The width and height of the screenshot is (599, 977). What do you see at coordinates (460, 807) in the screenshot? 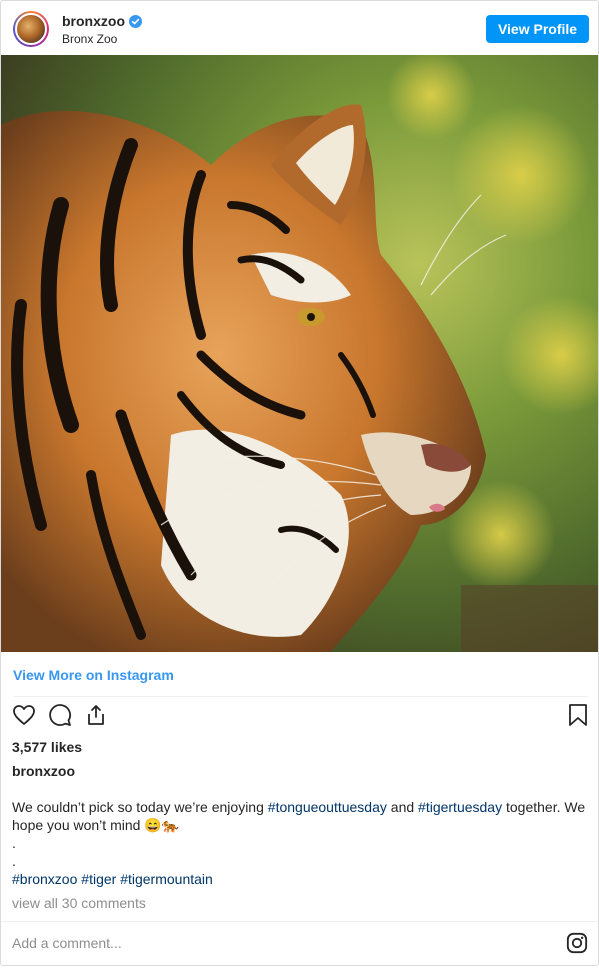
I see `hashtag-link: #tigertuesday` at bounding box center [460, 807].